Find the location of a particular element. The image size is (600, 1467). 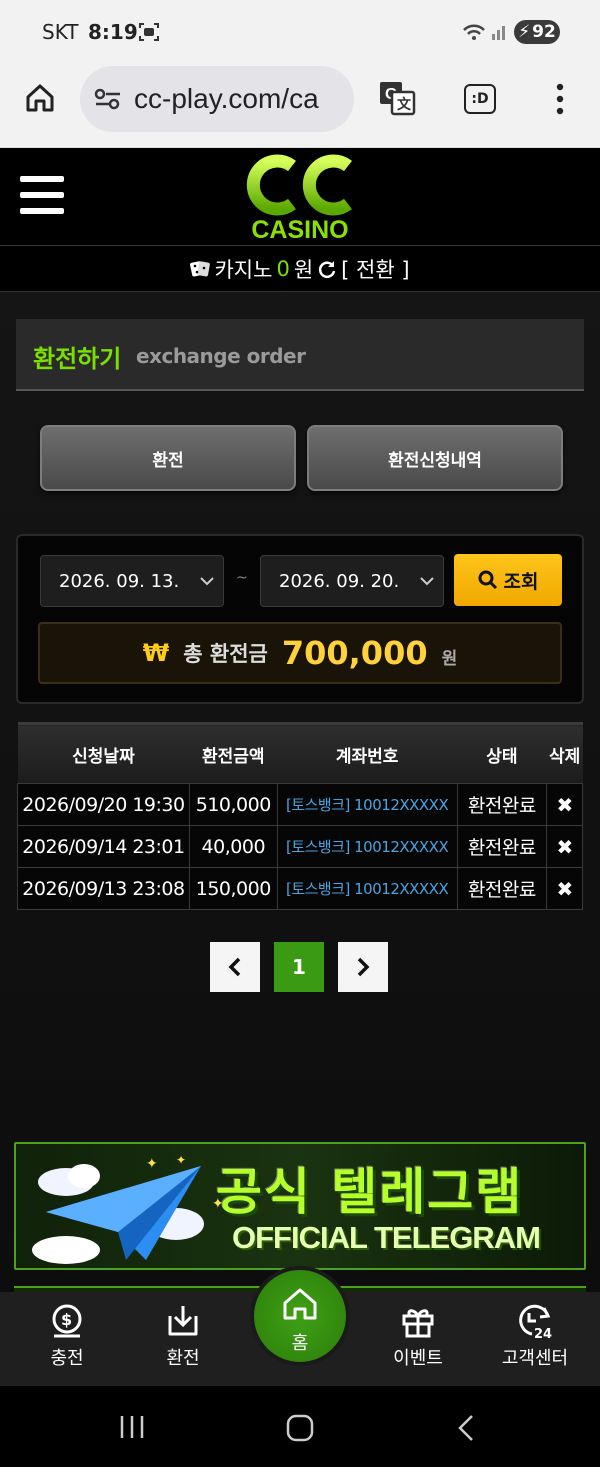

won-icon: ₩ is located at coordinates (156, 653).